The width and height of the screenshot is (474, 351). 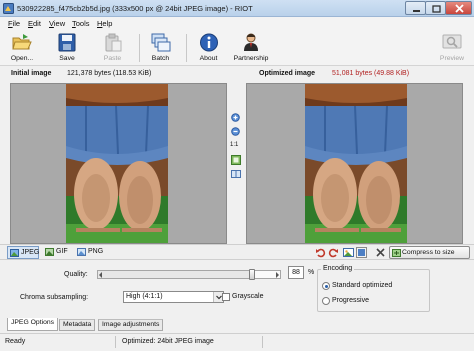 What do you see at coordinates (452, 41) in the screenshot?
I see `preview-icon` at bounding box center [452, 41].